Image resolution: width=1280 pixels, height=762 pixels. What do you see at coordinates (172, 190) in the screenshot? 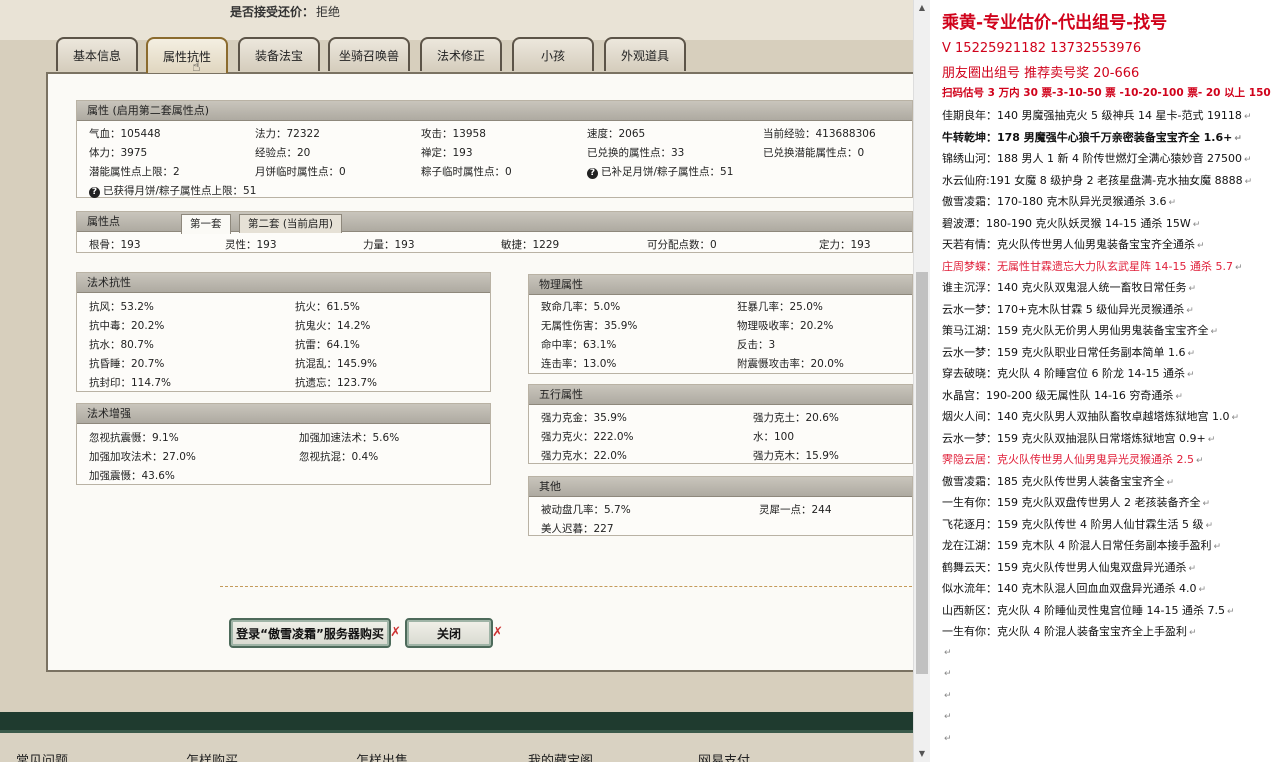
I see `attr-mooncake-cap: ? 已获得月饼/粽子属性点上限：51` at bounding box center [172, 190].